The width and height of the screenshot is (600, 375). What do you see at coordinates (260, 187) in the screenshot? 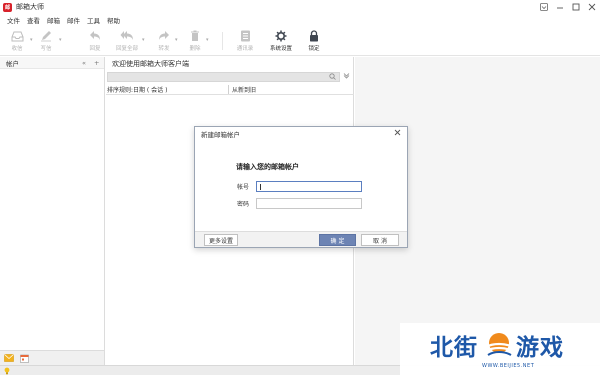
I see `text-cursor` at bounding box center [260, 187].